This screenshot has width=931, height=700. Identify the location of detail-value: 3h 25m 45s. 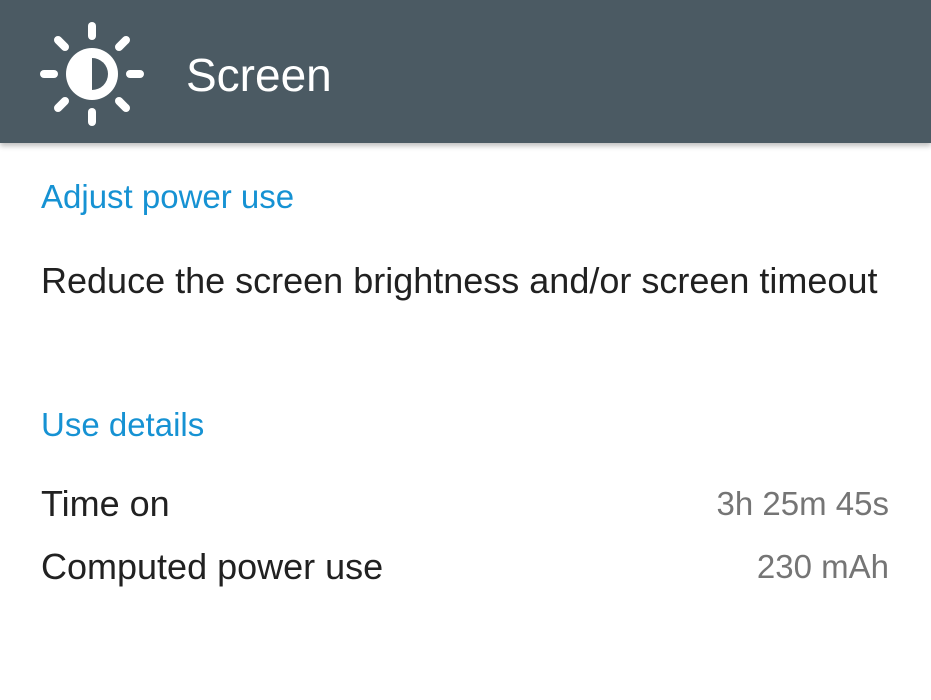
(802, 503).